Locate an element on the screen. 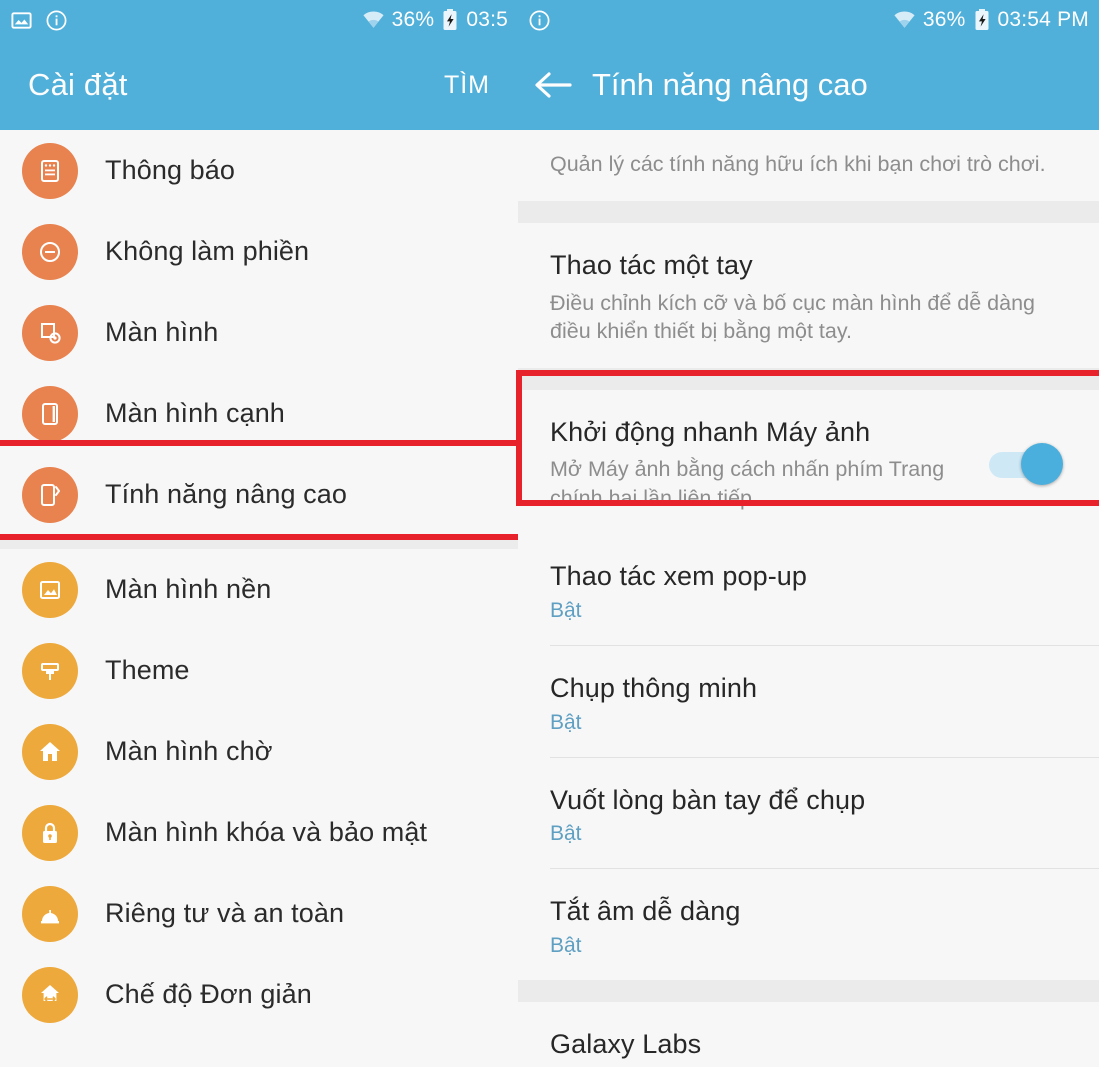 This screenshot has height=1067, width=1099. feature-row-texts: Thao tác xem pop-up Bật is located at coordinates (809, 591).